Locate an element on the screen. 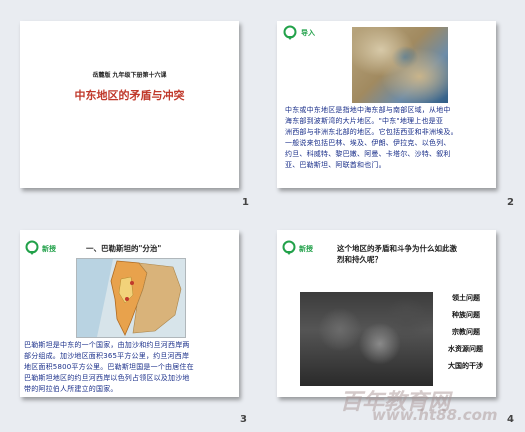 This screenshot has height=432, width=525. question-line: 烈和持久呢？ is located at coordinates (359, 259).